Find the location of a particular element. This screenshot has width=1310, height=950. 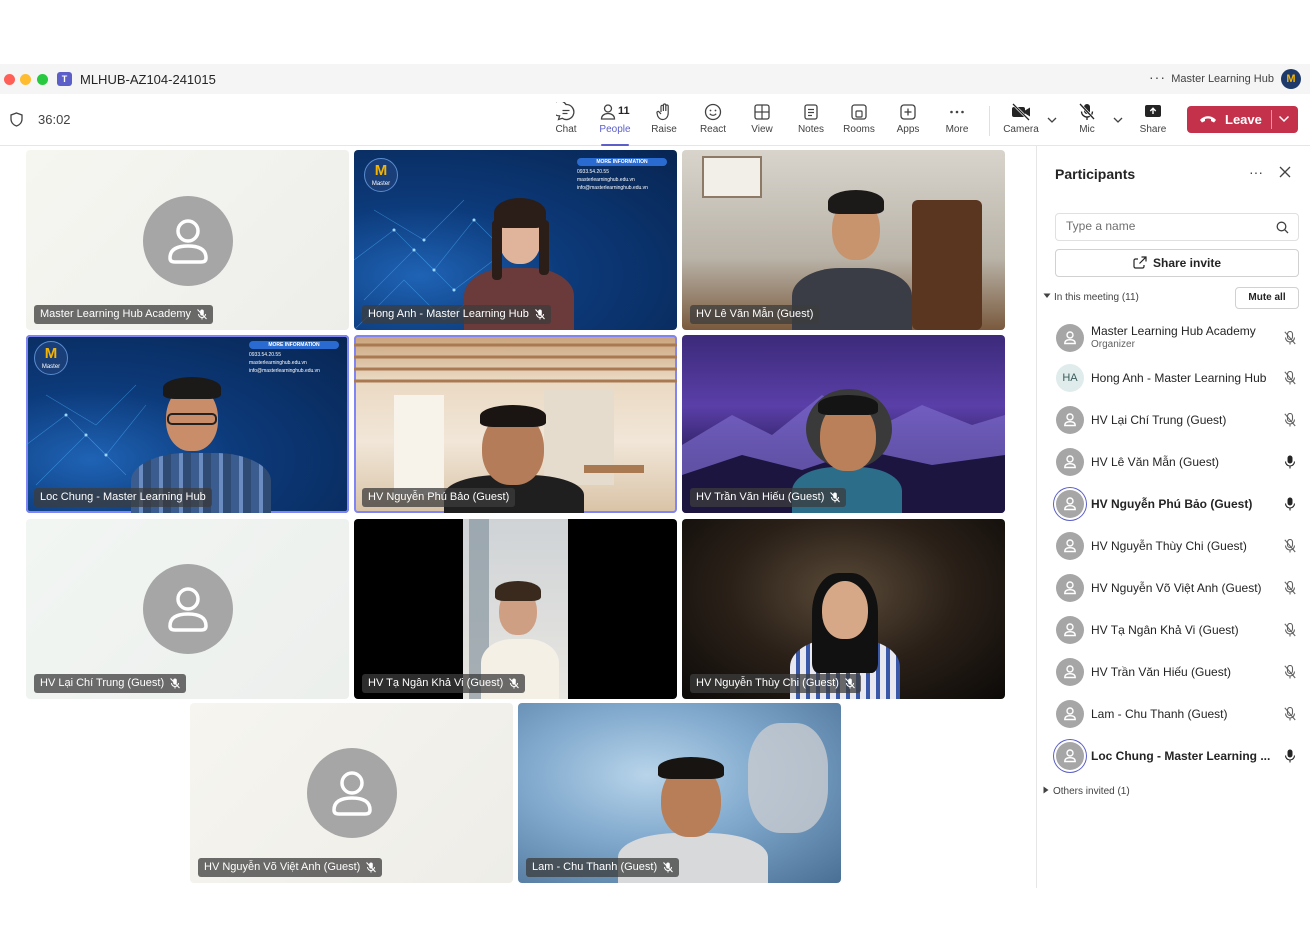

apps-button: Apps is located at coordinates (908, 122).